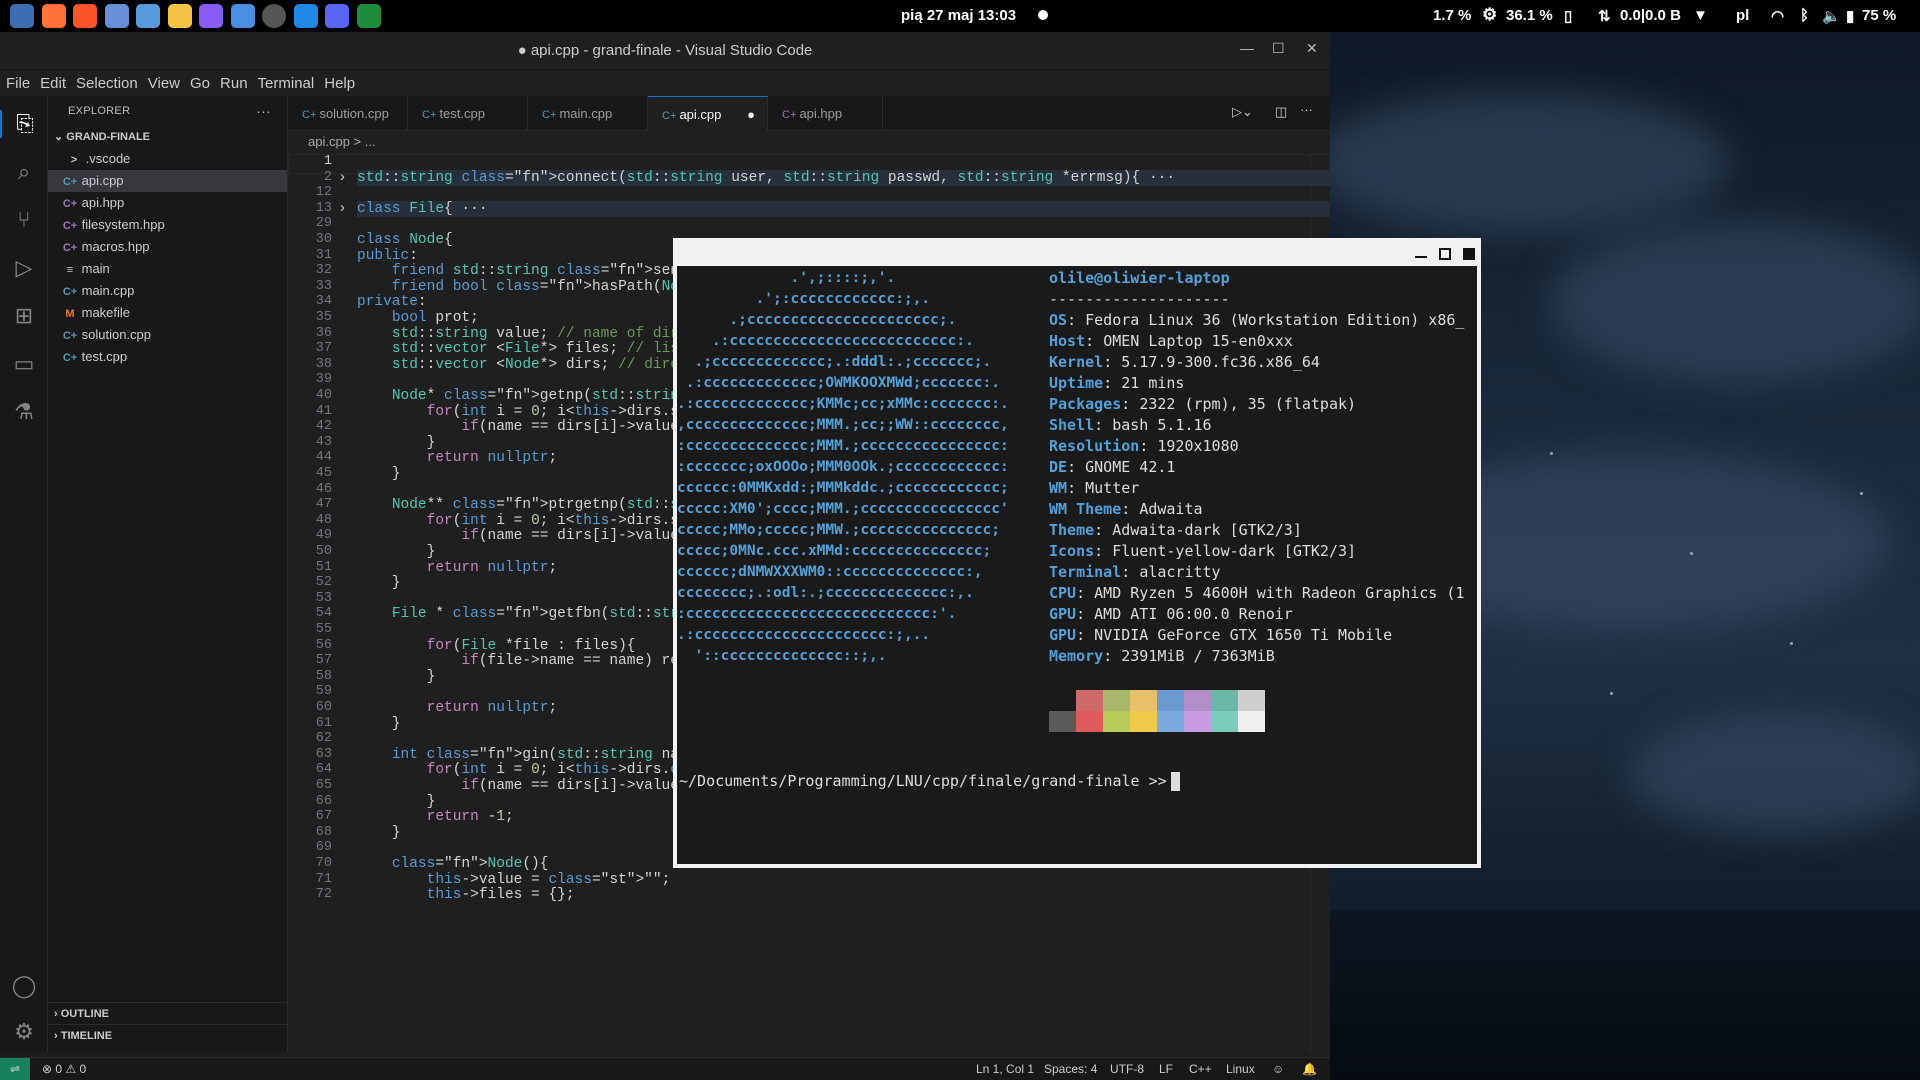 This screenshot has width=1920, height=1080. Describe the element at coordinates (1130, 425) in the screenshot. I see `info-row: Shell: bash 5.1.16` at that location.